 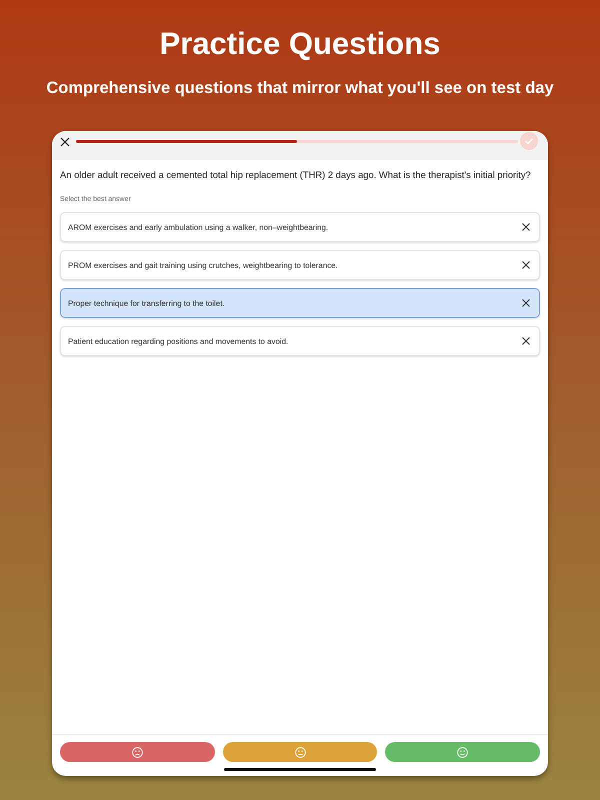 I want to click on smiley-face-icon, so click(x=462, y=752).